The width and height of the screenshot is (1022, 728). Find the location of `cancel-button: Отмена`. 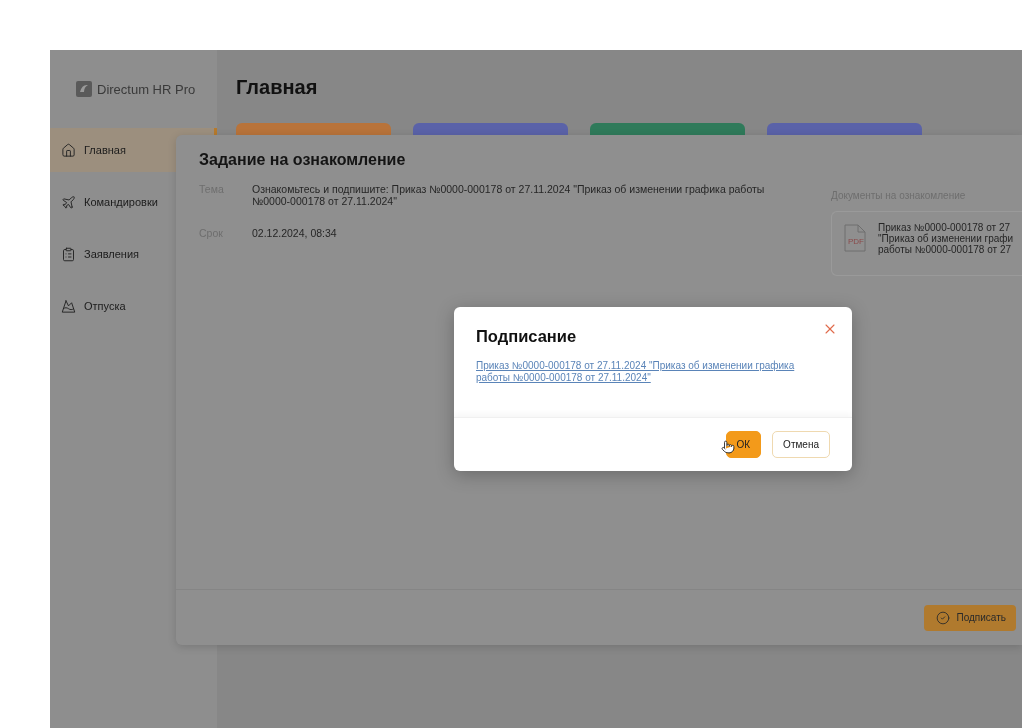

cancel-button: Отмена is located at coordinates (801, 444).